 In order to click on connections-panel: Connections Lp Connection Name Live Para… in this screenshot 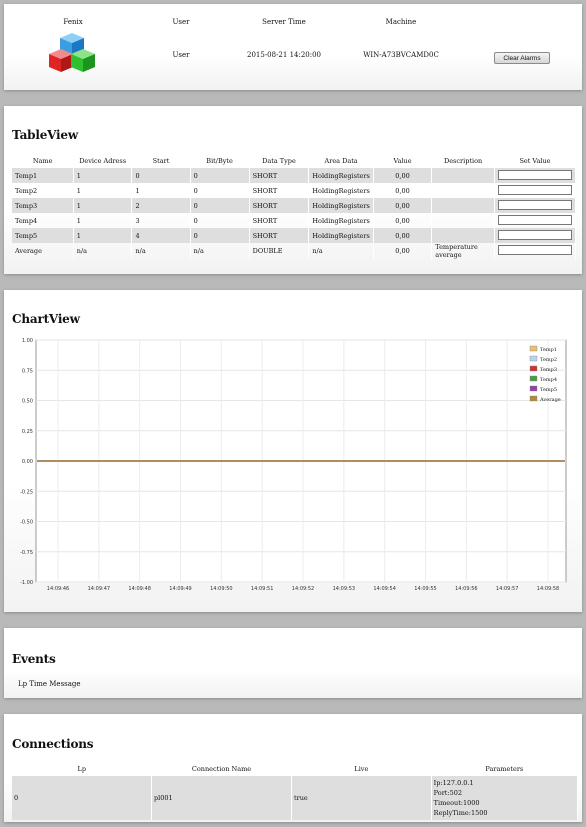, I will do `click(293, 768)`.